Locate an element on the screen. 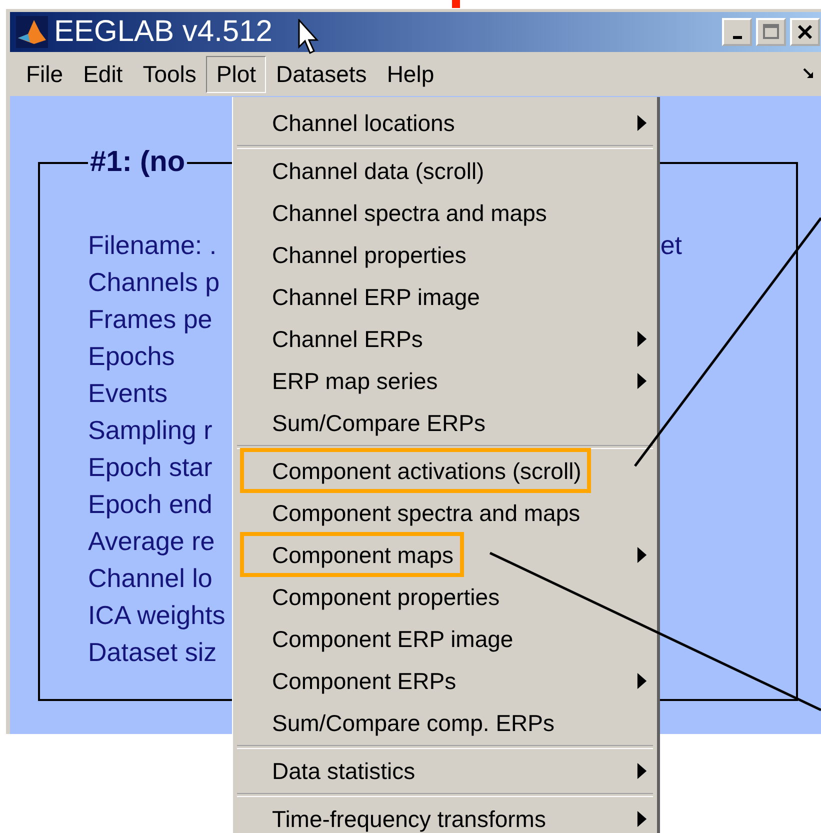 This screenshot has width=821, height=833. maximize-icon is located at coordinates (771, 32).